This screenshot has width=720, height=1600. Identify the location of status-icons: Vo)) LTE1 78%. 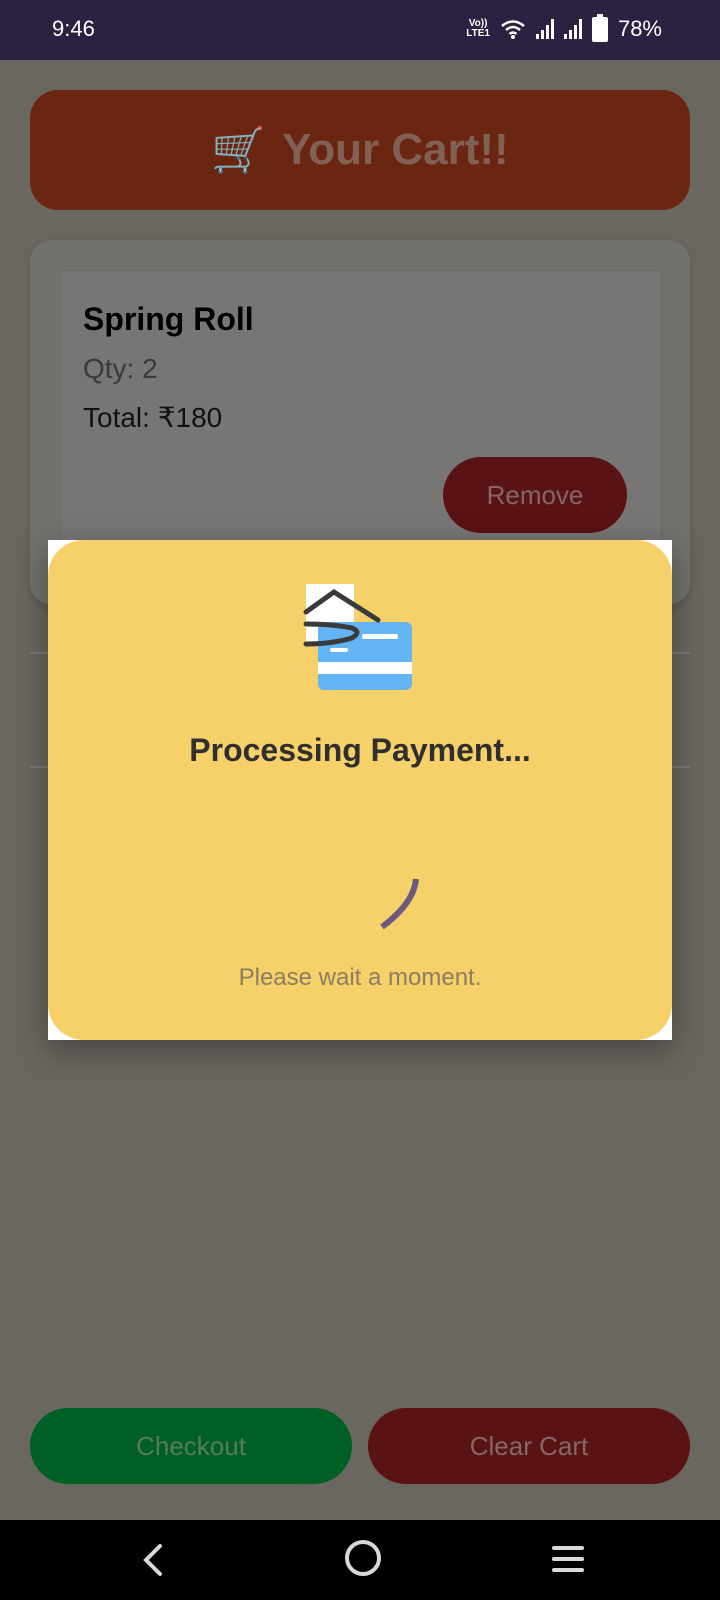
(564, 27).